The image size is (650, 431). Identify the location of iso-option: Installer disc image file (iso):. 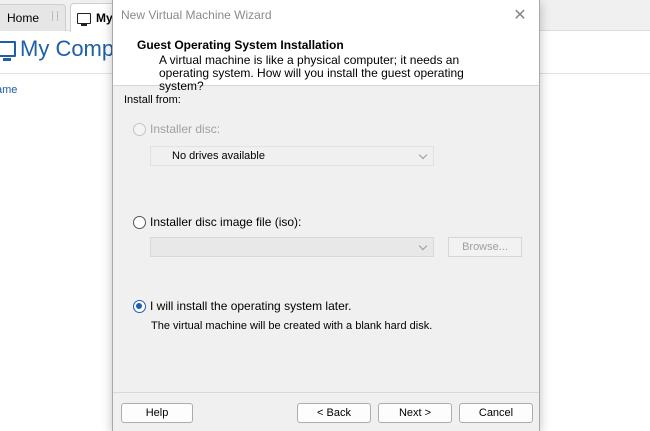
(217, 222).